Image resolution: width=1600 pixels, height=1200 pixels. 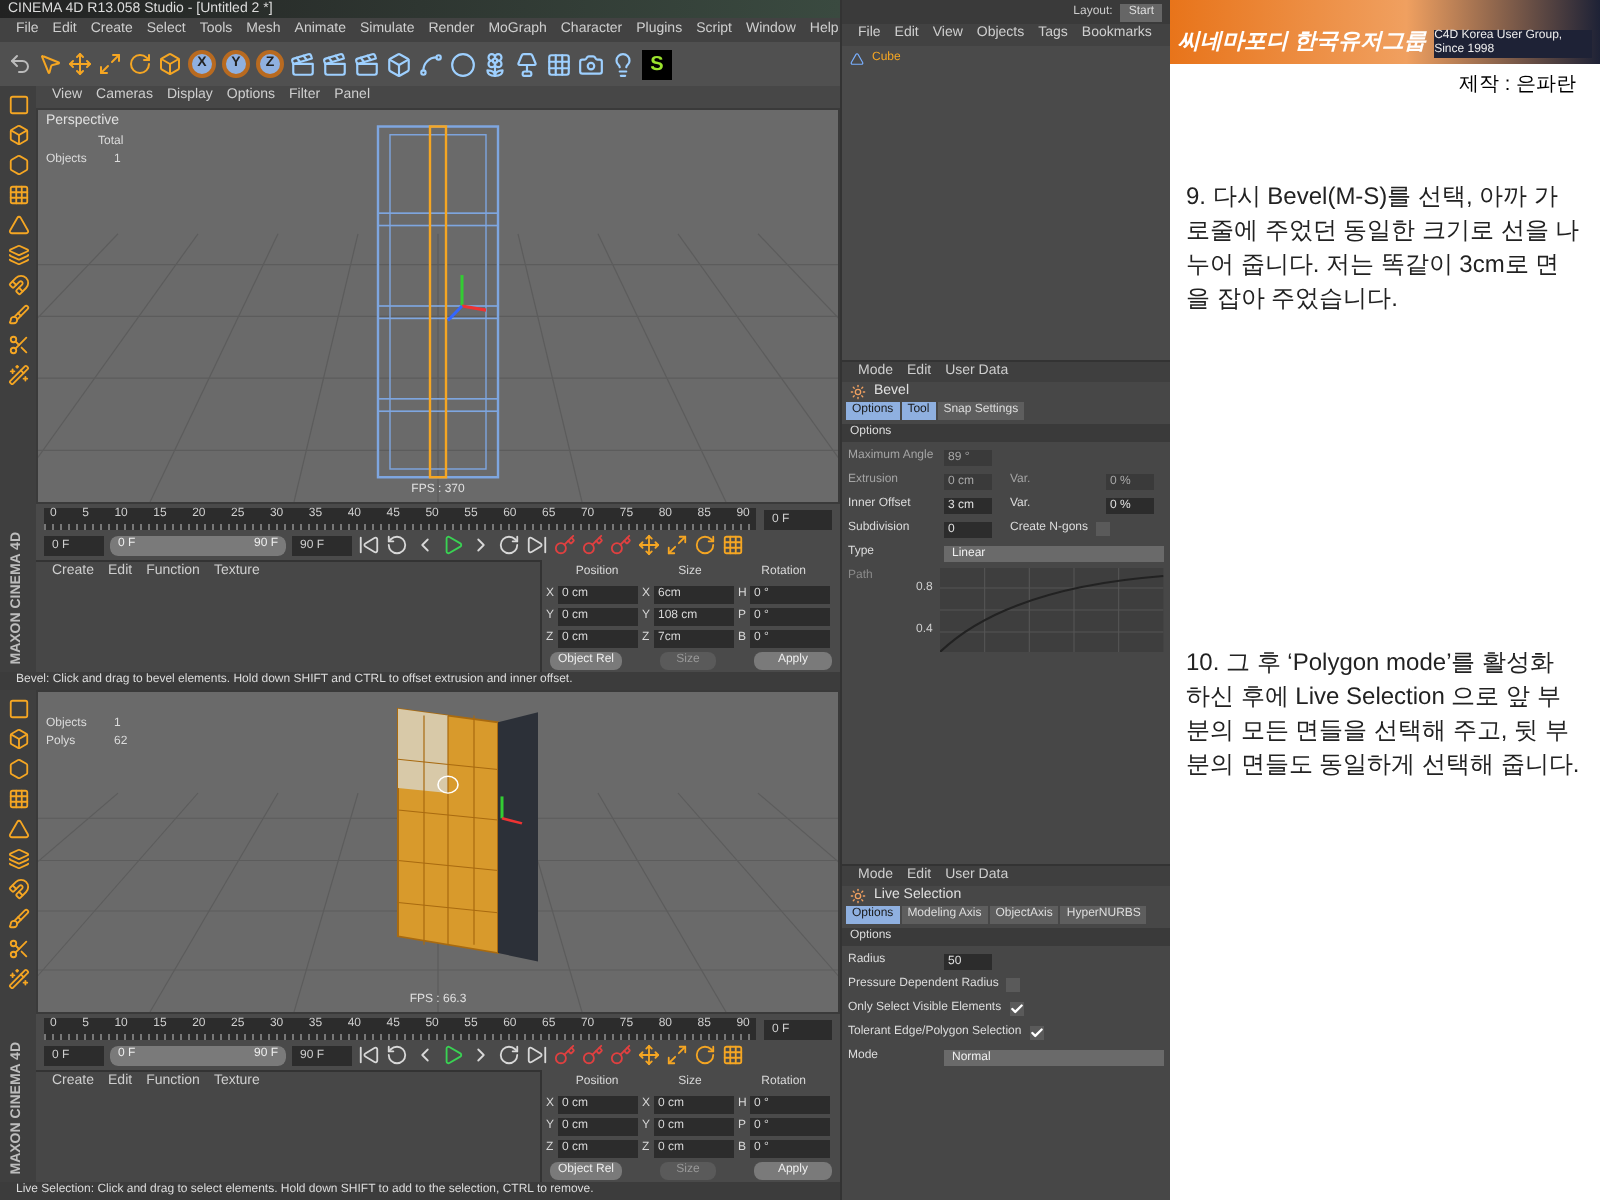 What do you see at coordinates (1383, 248) in the screenshot?
I see `step-text: 9. 다시 Bevel(M-S)를 선택, 아까 가로줄에 주었던 동일한 크기로 선을 나누어 줍니다. 저는 똑같이 3cm로 면을 잡아 주었습니다.` at bounding box center [1383, 248].